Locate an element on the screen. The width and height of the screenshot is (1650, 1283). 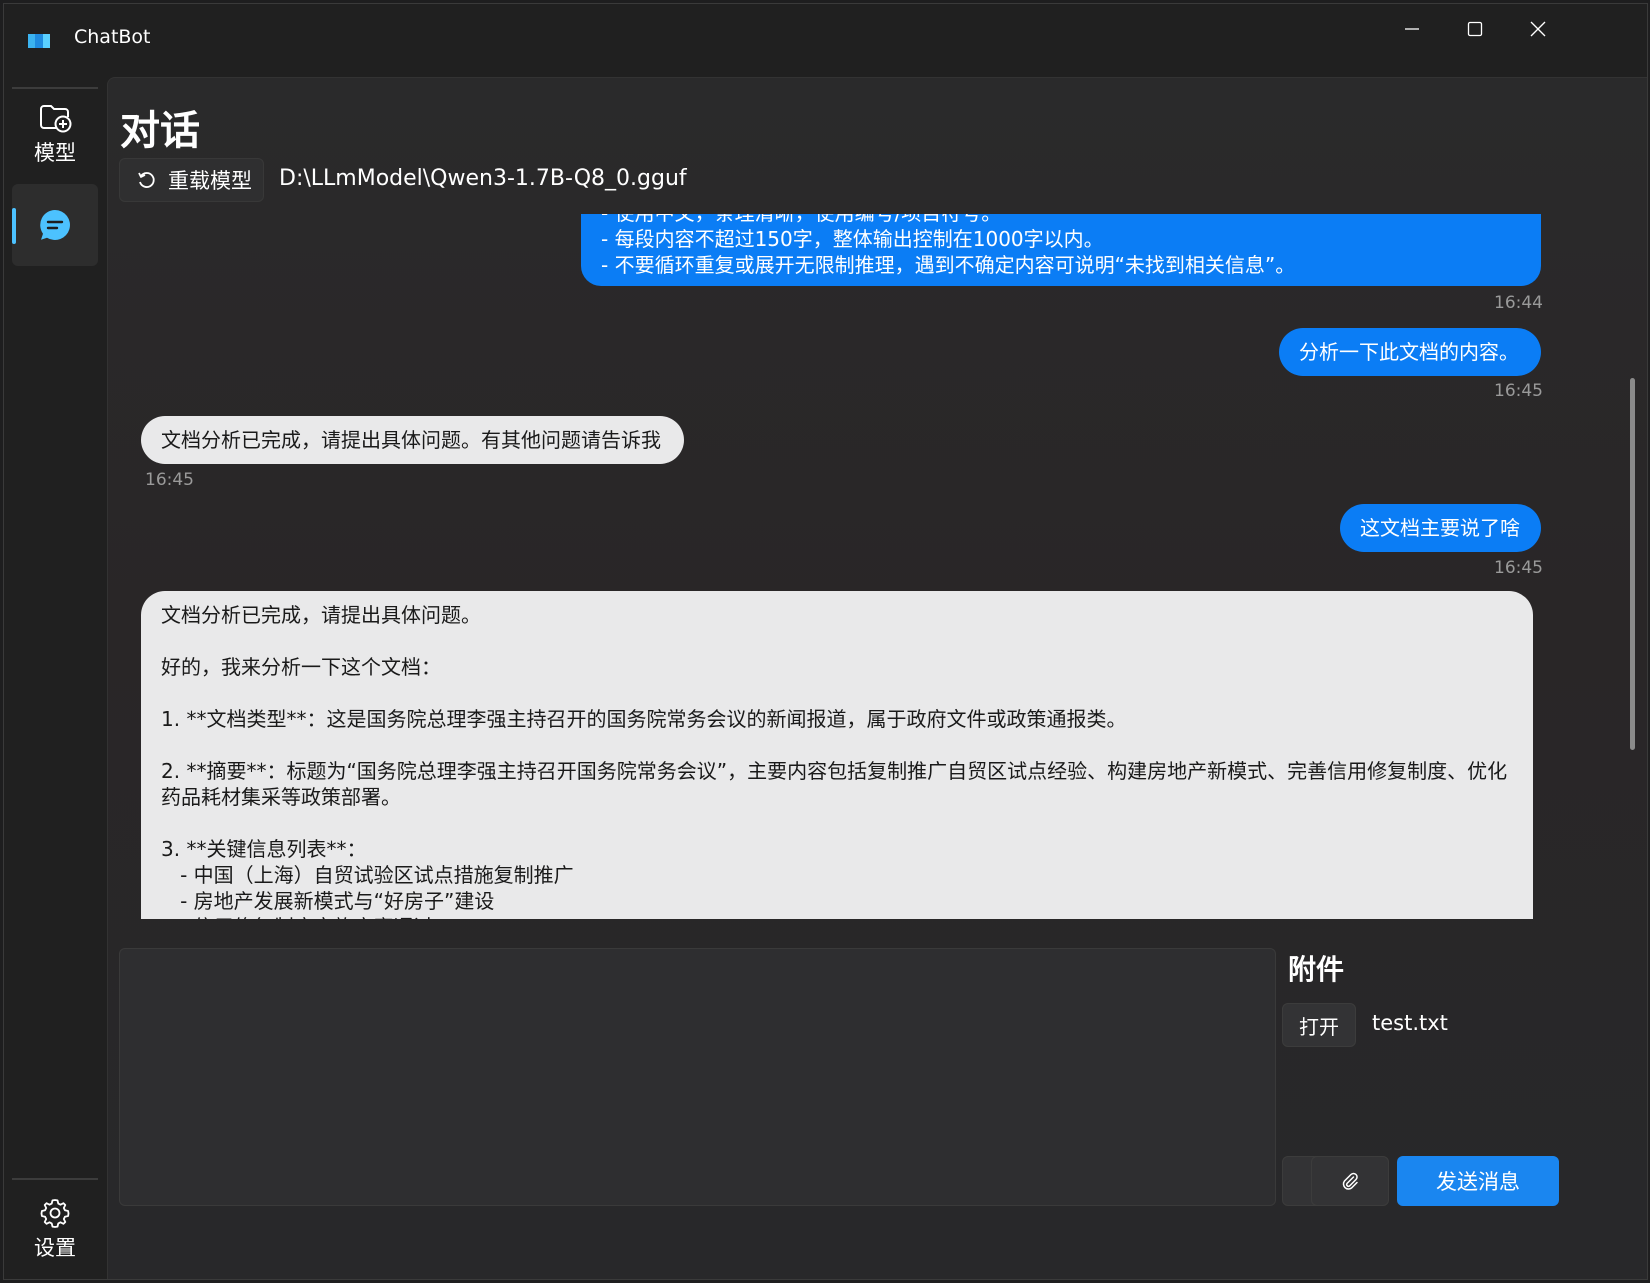
message-time: 16:44 is located at coordinates (1518, 303).